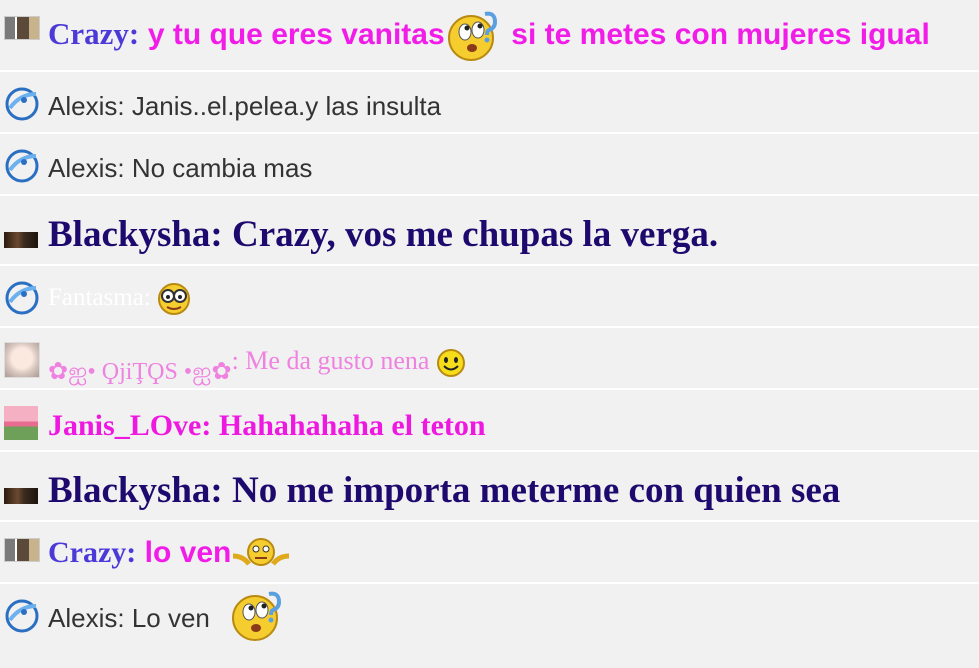 This screenshot has height=668, width=979. Describe the element at coordinates (296, 35) in the screenshot. I see `chat-text: y tu que eres vanitas` at that location.